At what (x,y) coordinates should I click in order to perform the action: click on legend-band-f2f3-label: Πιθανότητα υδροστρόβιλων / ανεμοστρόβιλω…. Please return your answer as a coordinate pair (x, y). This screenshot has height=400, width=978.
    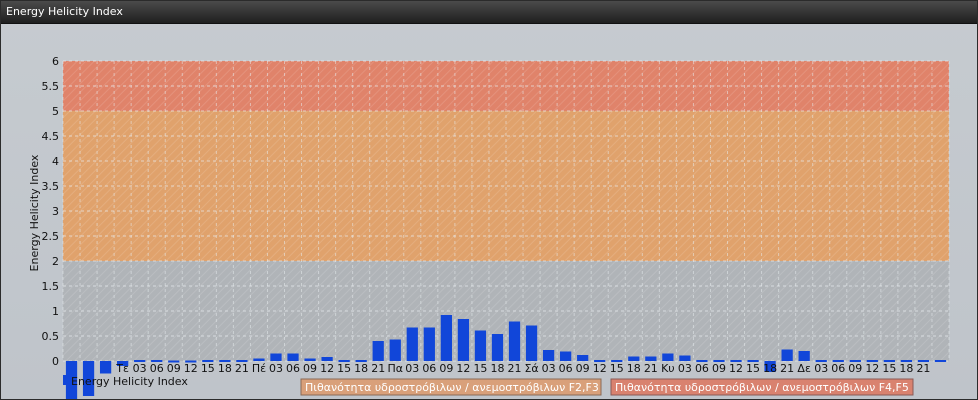
    Looking at the image, I should click on (452, 387).